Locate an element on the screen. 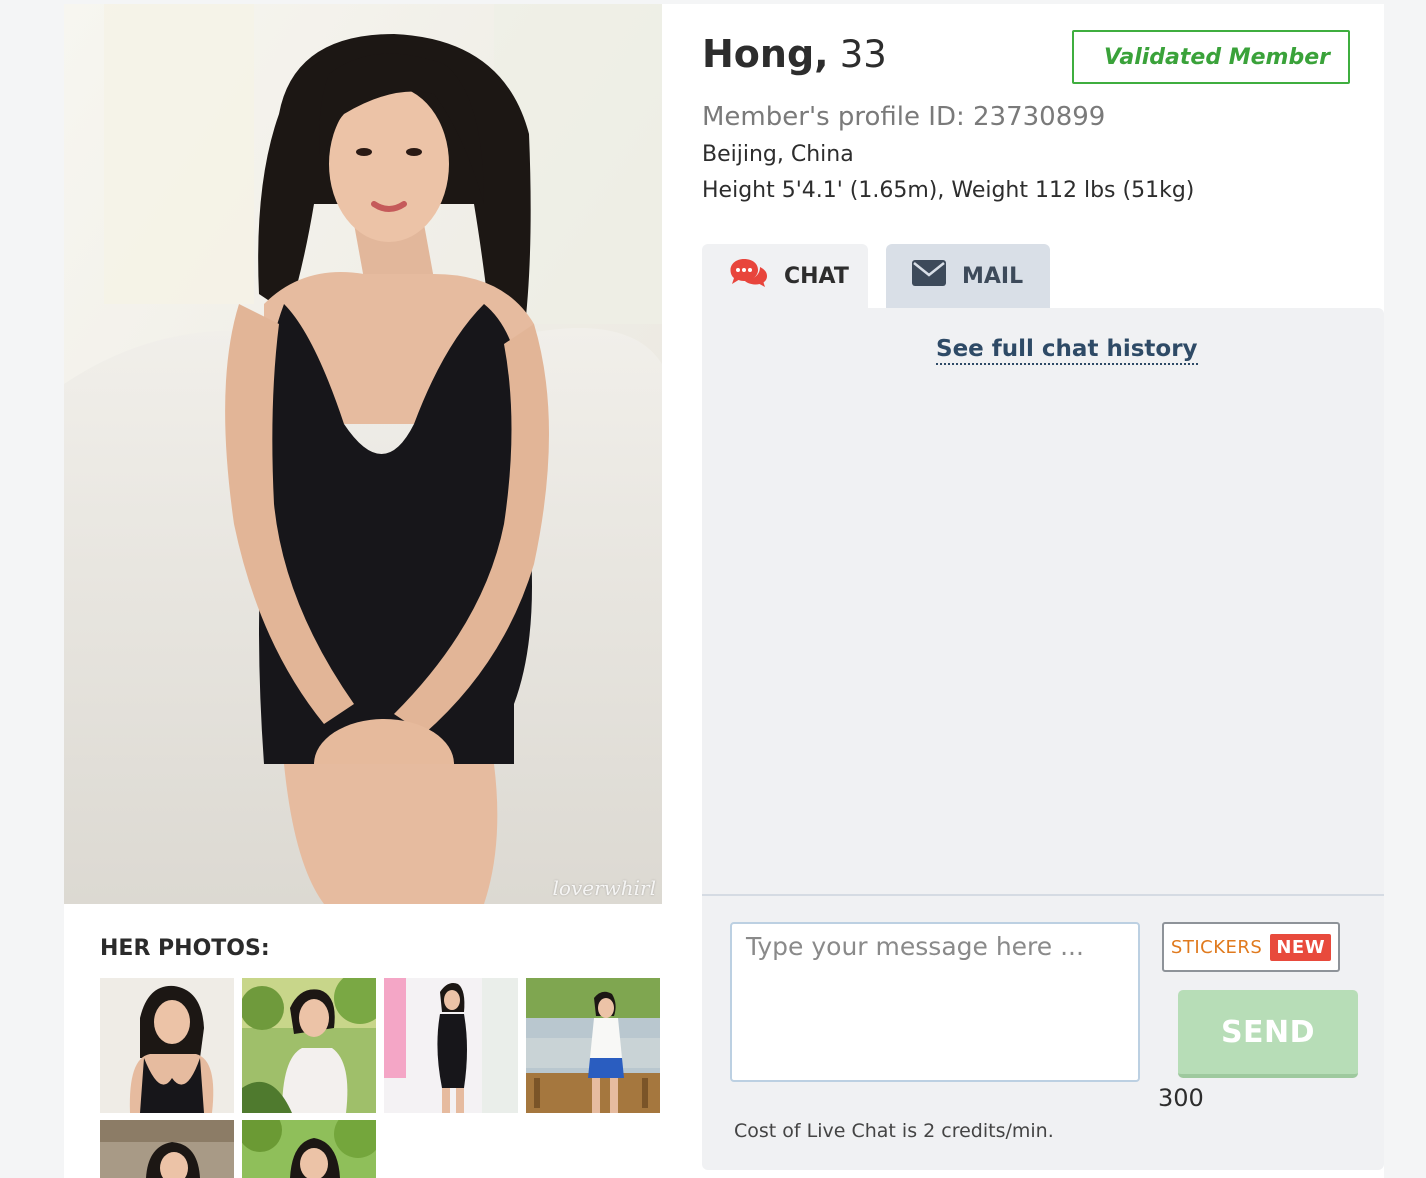 This screenshot has width=1426, height=1178. tab-mail: MAIL is located at coordinates (968, 276).